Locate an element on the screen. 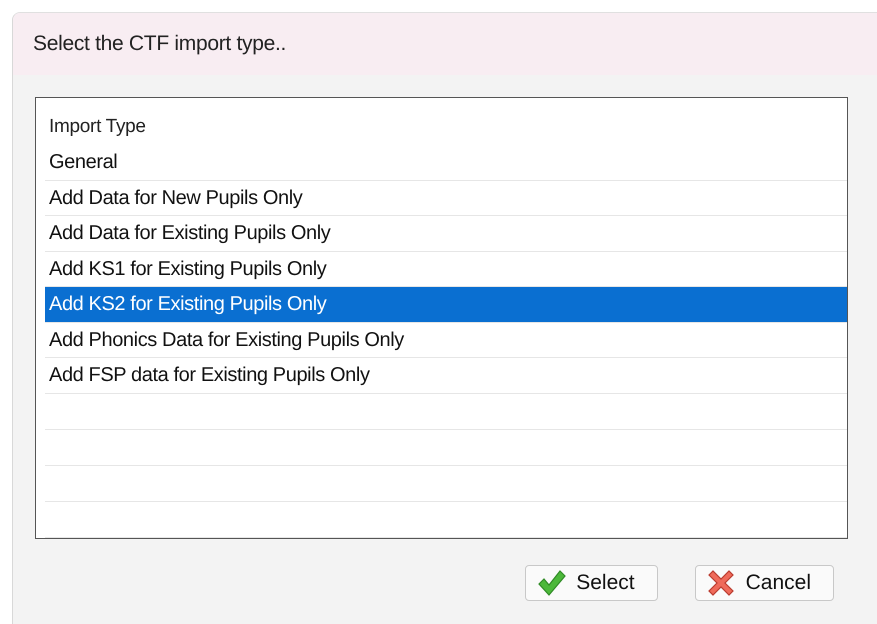  column-header: Import Type is located at coordinates (97, 127).